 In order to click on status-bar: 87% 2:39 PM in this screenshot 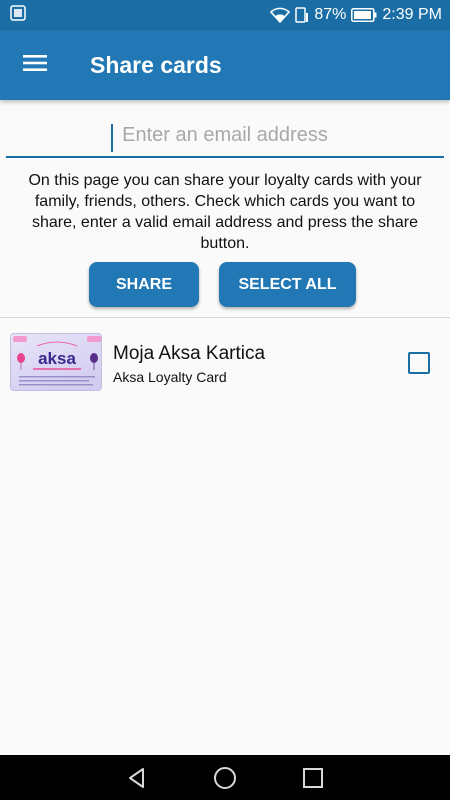, I will do `click(225, 15)`.